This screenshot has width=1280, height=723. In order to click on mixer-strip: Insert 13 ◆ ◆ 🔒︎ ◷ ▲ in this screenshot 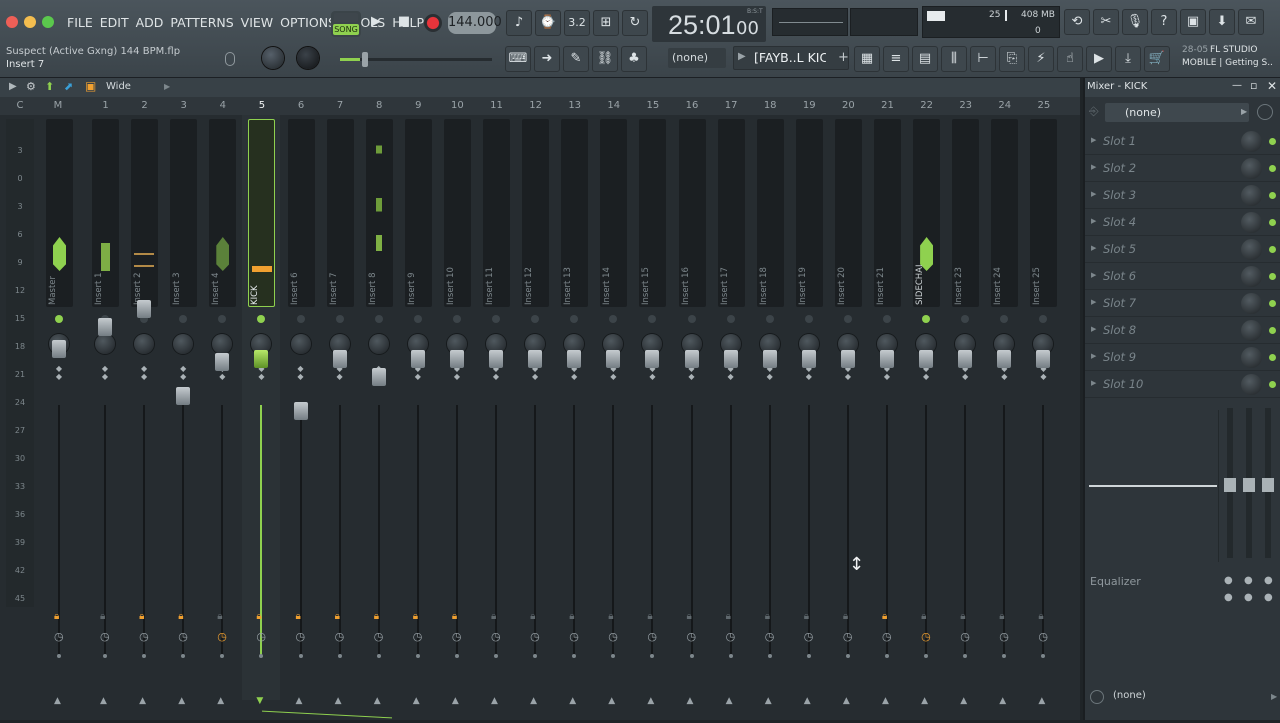, I will do `click(574, 410)`.